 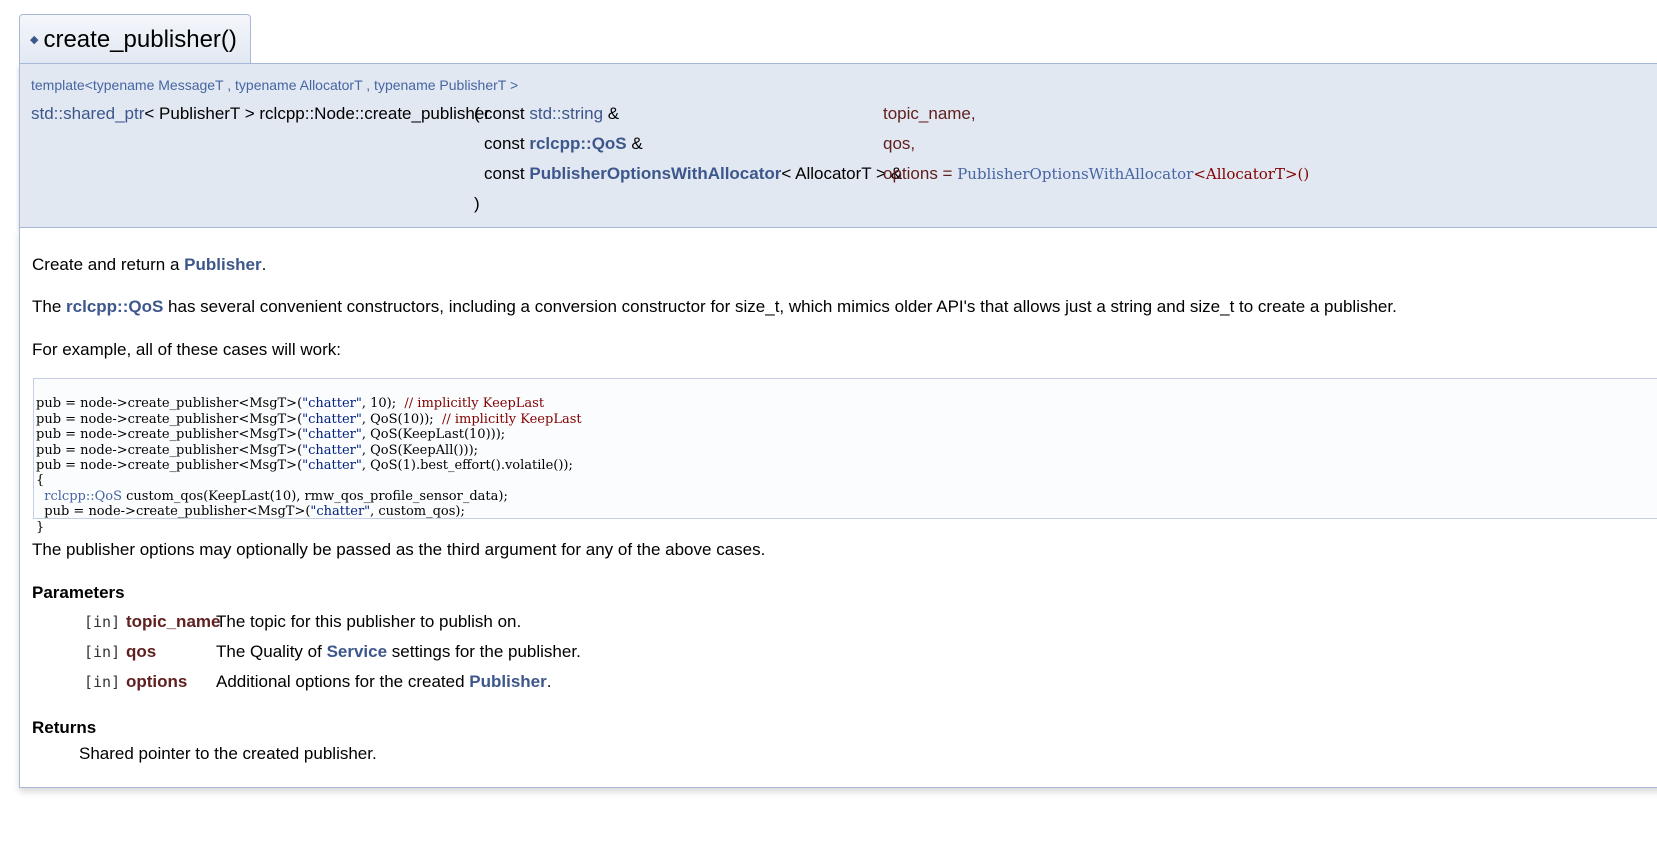 I want to click on open-paren: (, so click(x=477, y=113).